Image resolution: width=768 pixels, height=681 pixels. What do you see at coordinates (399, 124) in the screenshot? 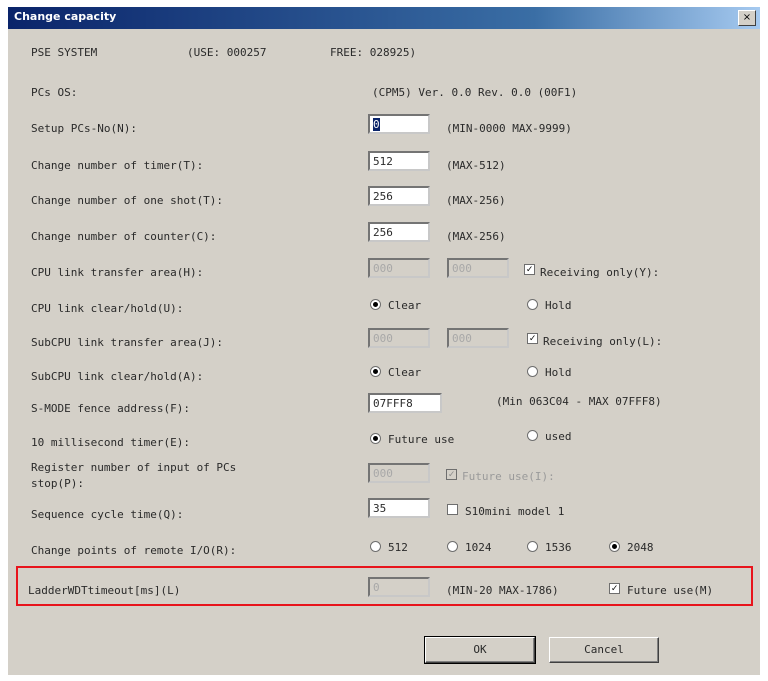
I see `setup-pcs-no-input: 0` at bounding box center [399, 124].